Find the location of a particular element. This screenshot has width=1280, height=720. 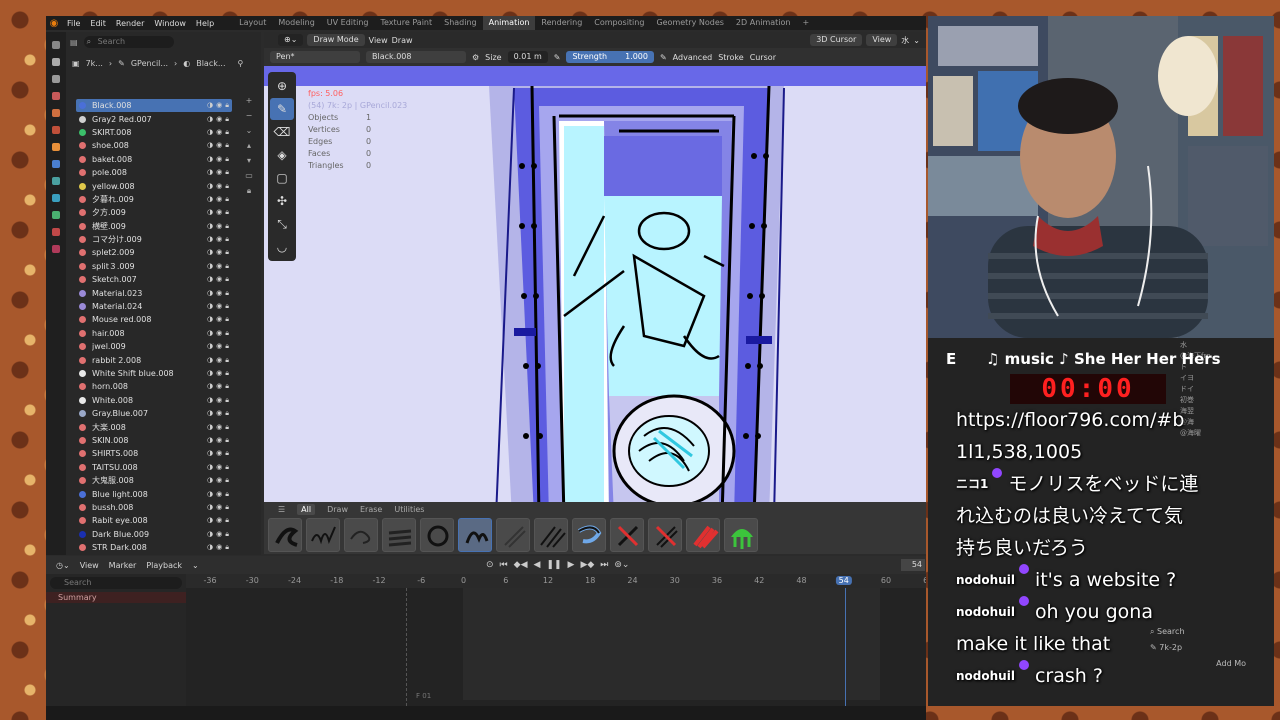

strength-slider: Strength 1.000 is located at coordinates (610, 57).